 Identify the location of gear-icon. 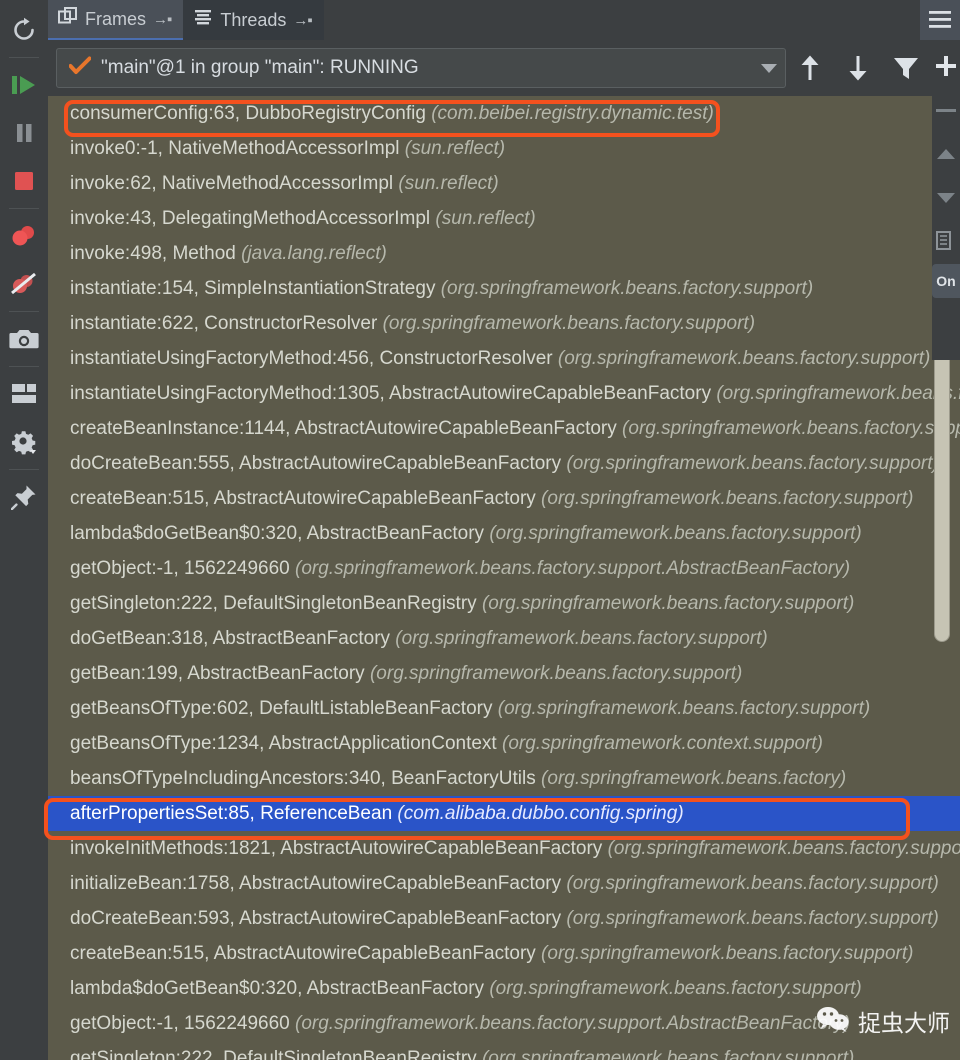
(24, 442).